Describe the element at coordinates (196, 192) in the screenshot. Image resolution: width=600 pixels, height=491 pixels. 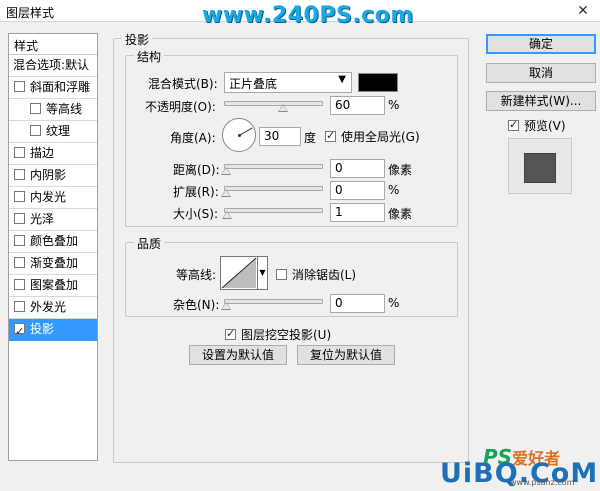
I see `spread-label: 扩展(R):` at that location.